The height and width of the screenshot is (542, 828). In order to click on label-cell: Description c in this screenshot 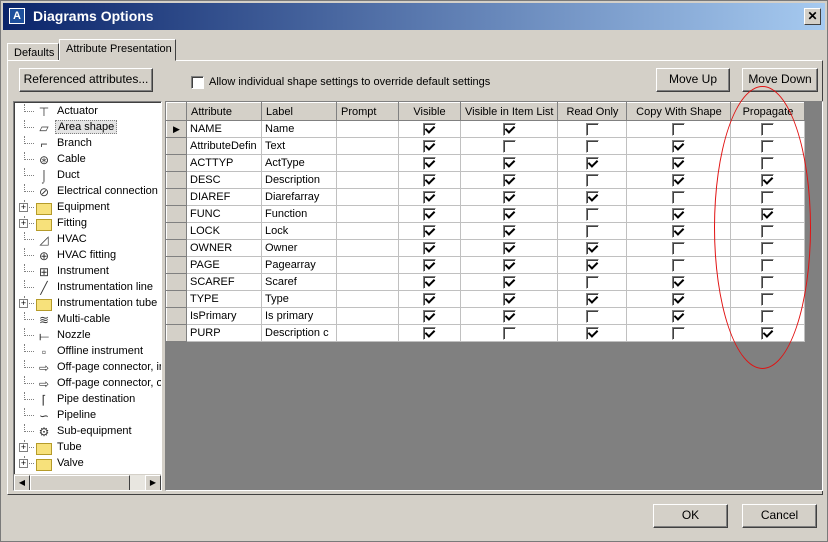, I will do `click(299, 333)`.